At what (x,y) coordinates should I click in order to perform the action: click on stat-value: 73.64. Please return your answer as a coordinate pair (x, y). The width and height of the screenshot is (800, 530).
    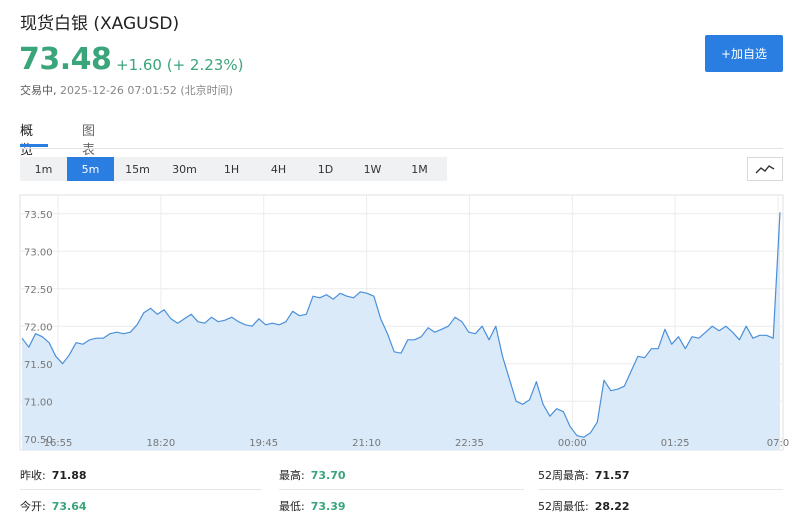
    Looking at the image, I should click on (69, 506).